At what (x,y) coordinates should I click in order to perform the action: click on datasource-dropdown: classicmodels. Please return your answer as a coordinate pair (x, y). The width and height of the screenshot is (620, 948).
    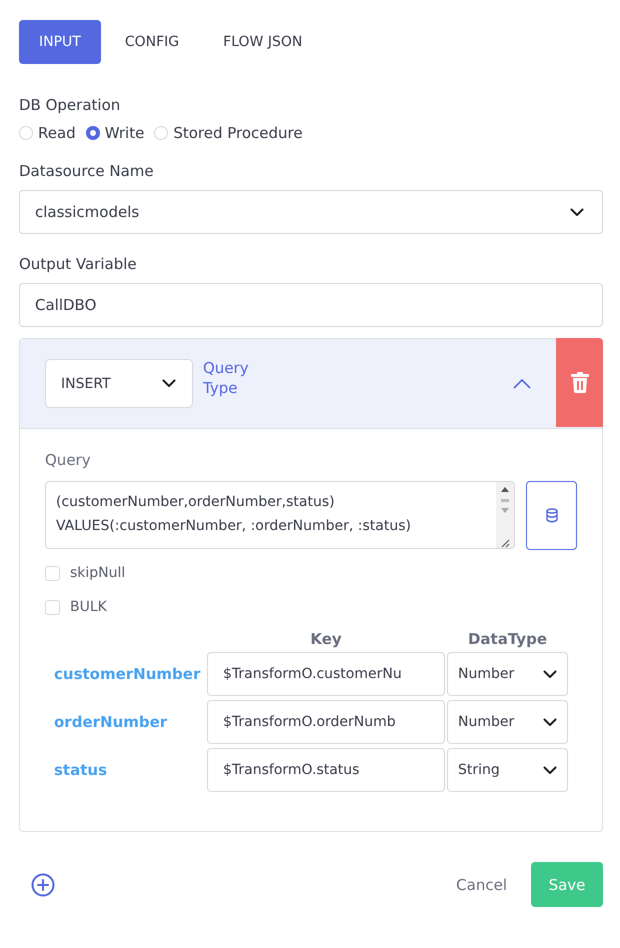
    Looking at the image, I should click on (311, 212).